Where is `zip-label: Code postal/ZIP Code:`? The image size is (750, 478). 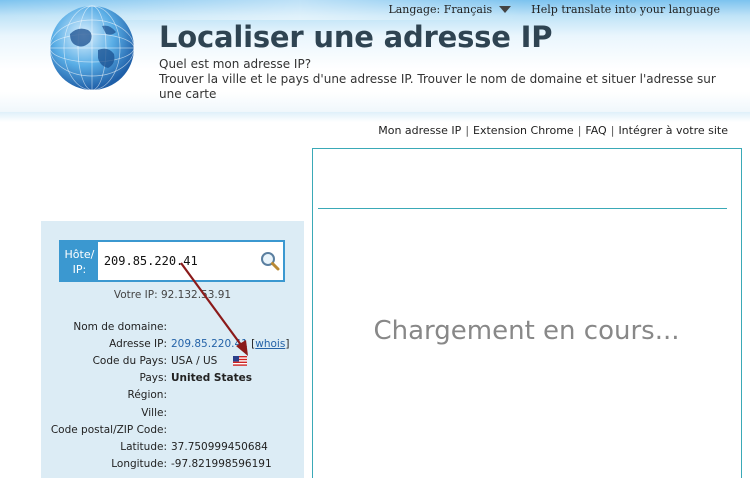 zip-label: Code postal/ZIP Code: is located at coordinates (108, 429).